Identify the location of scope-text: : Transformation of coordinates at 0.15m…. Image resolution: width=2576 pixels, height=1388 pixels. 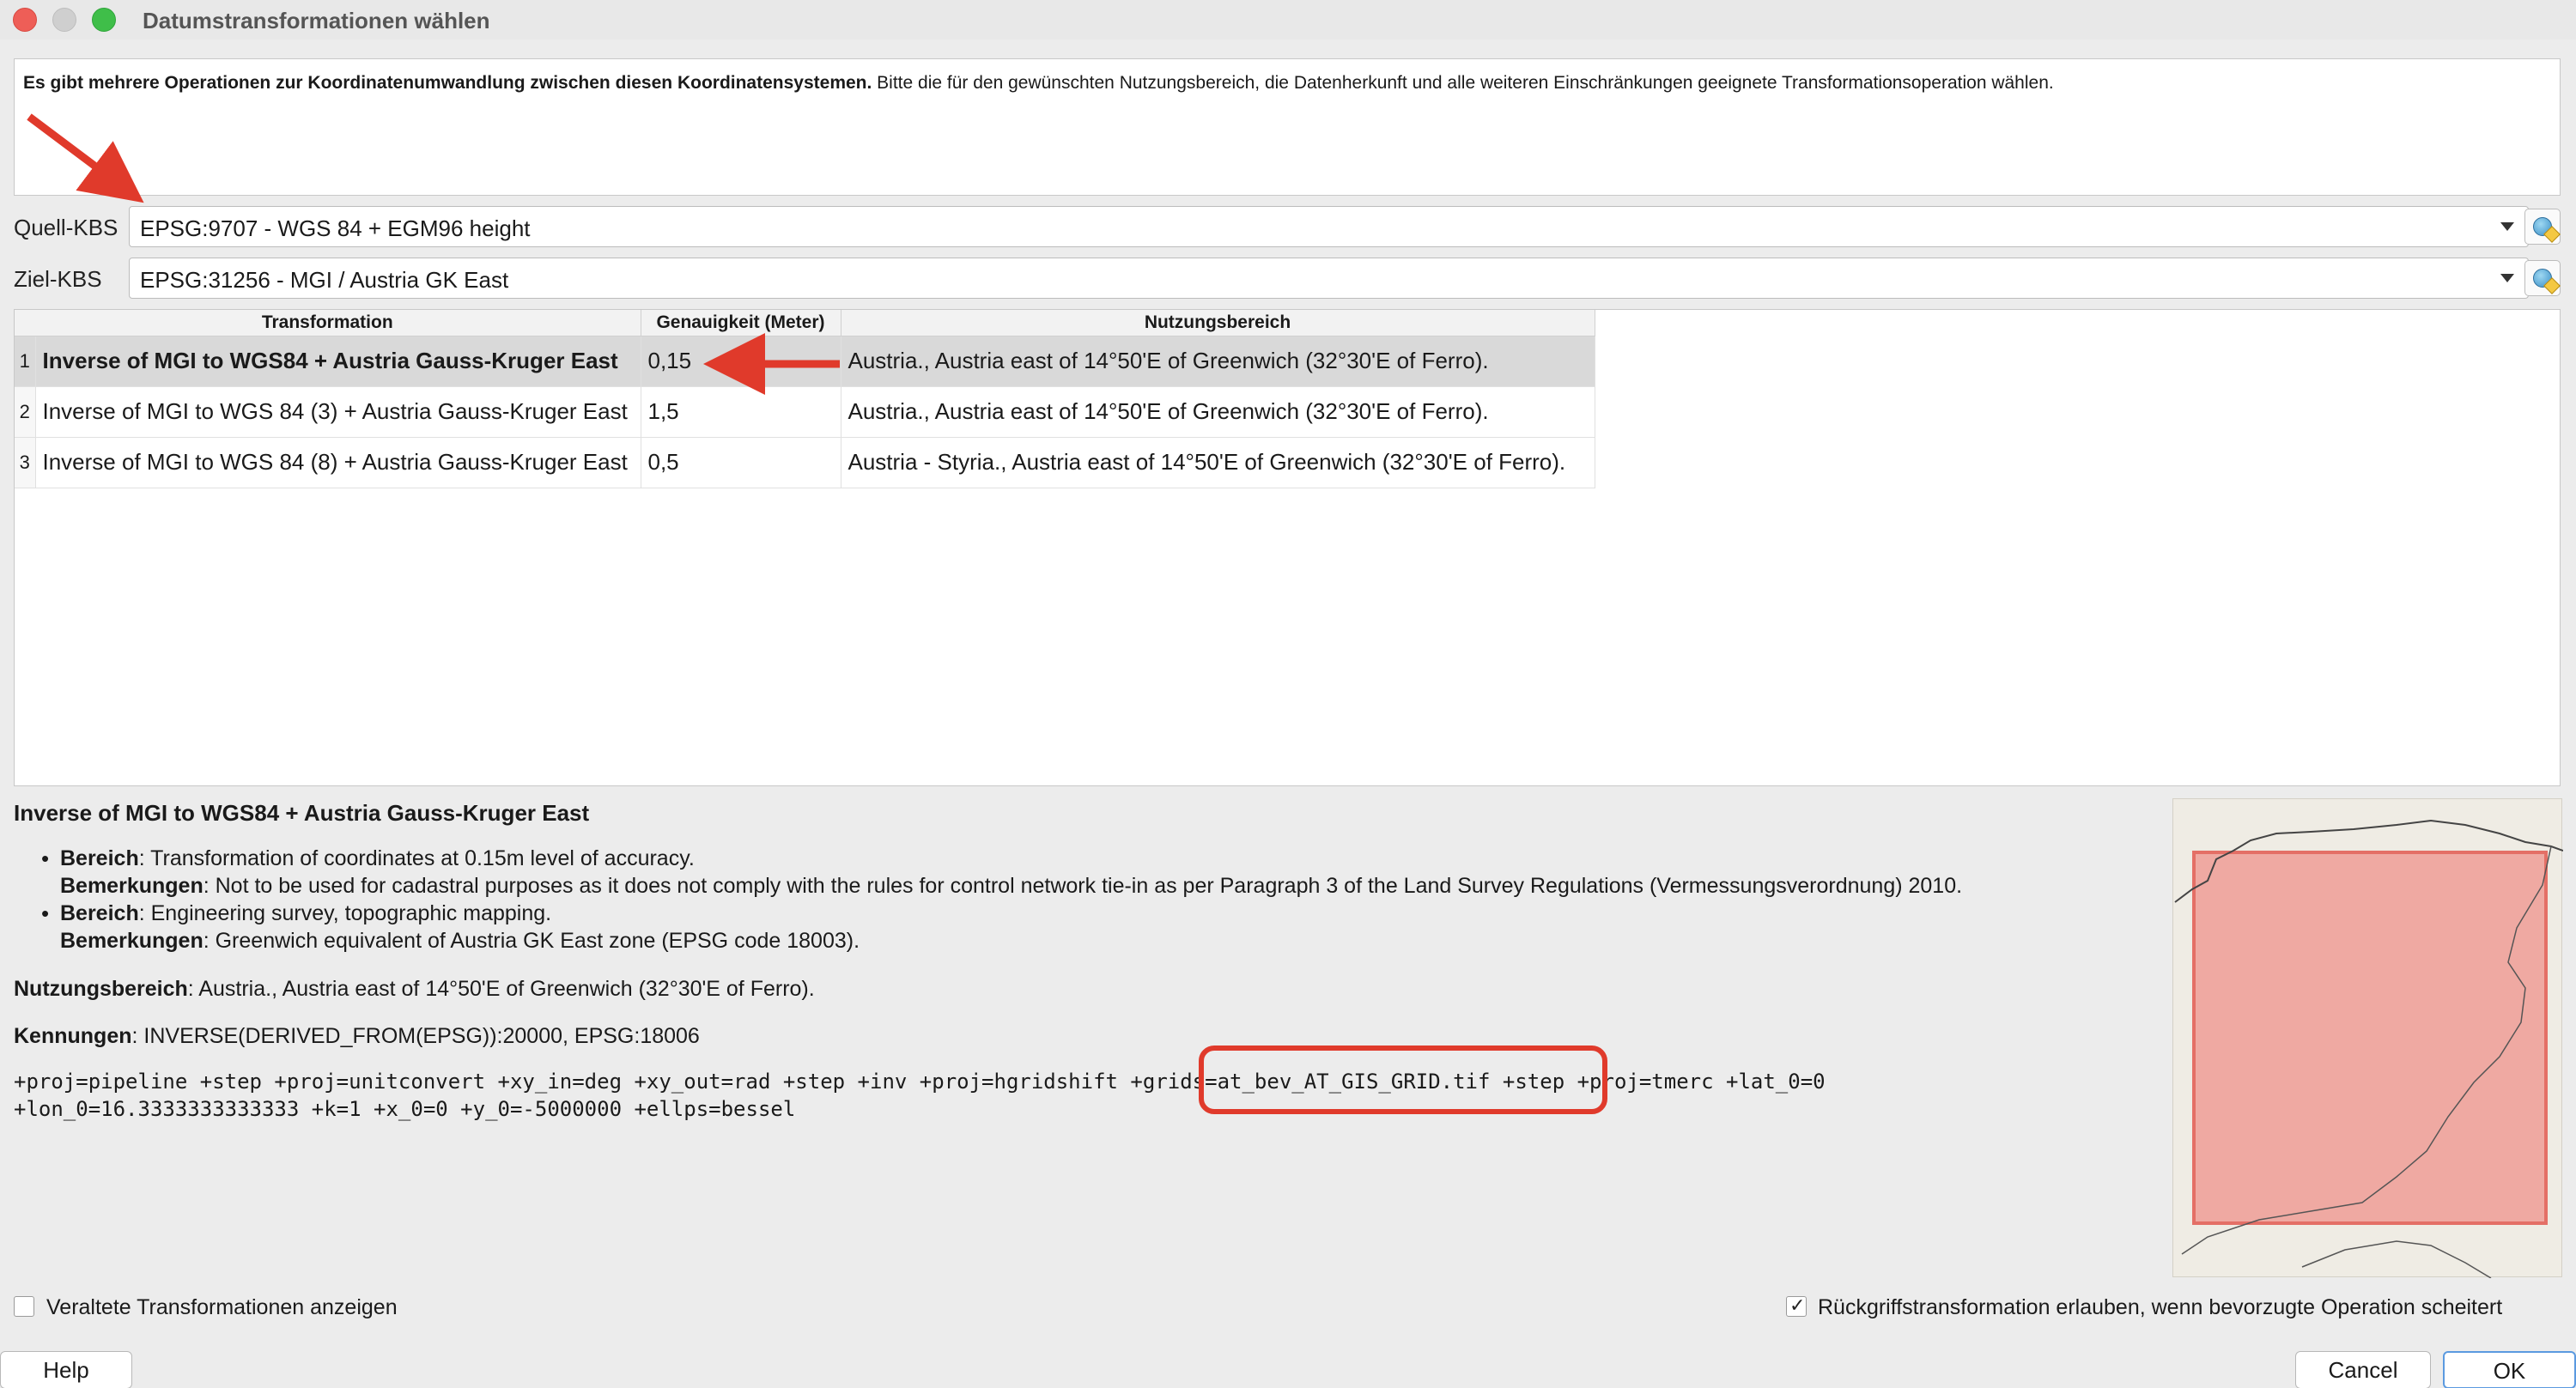
(417, 858).